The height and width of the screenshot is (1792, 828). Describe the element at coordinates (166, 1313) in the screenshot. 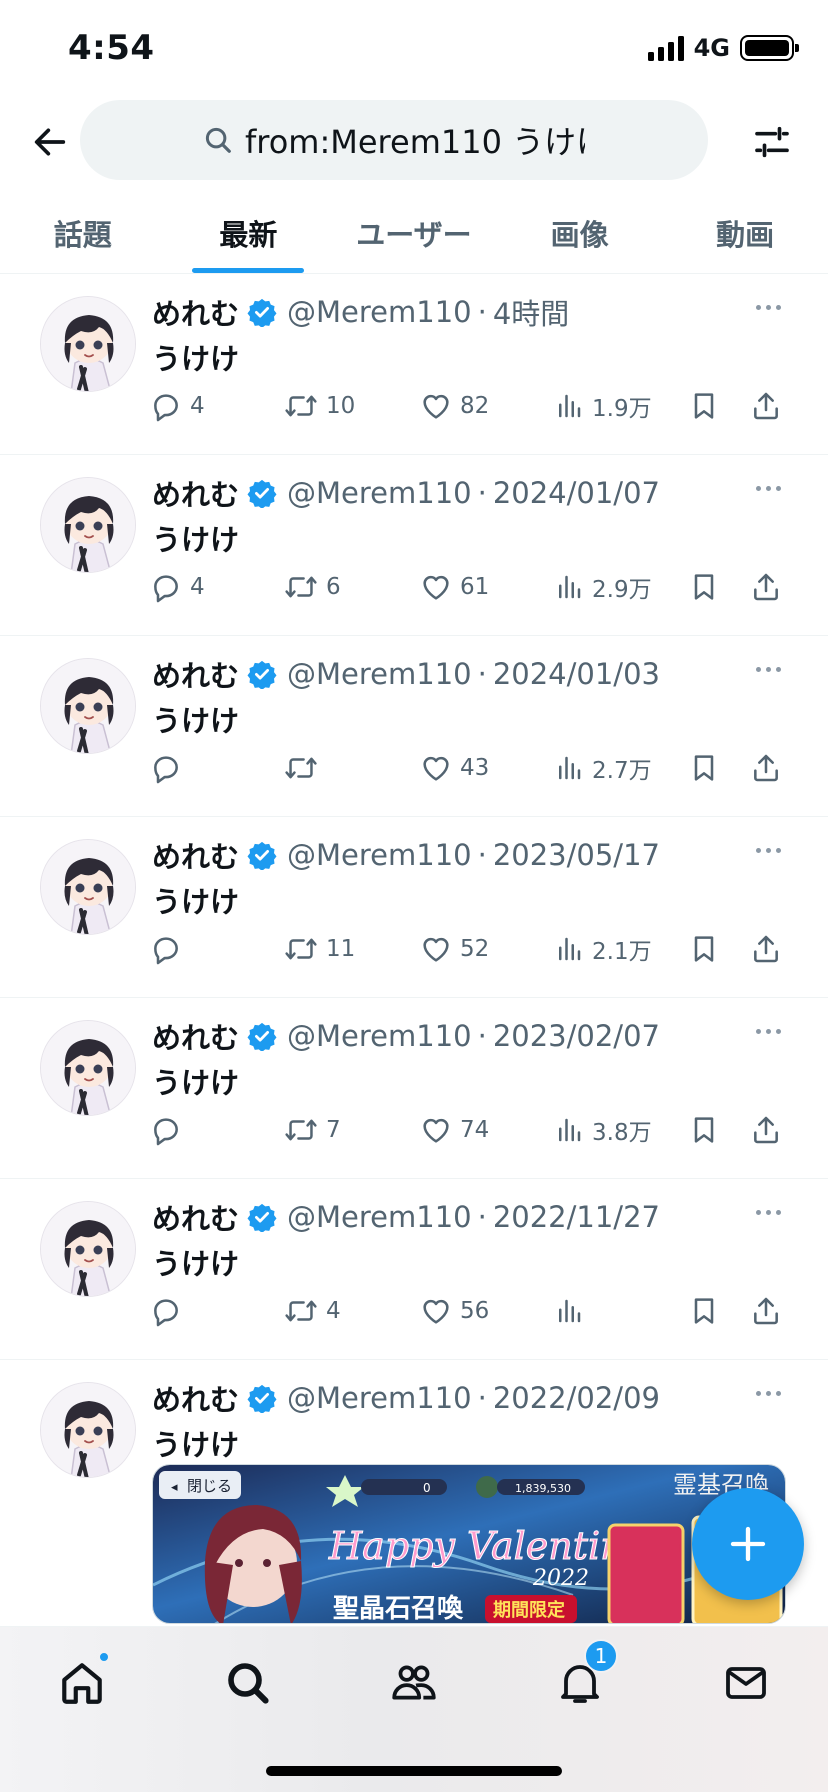

I see `reply-icon` at that location.